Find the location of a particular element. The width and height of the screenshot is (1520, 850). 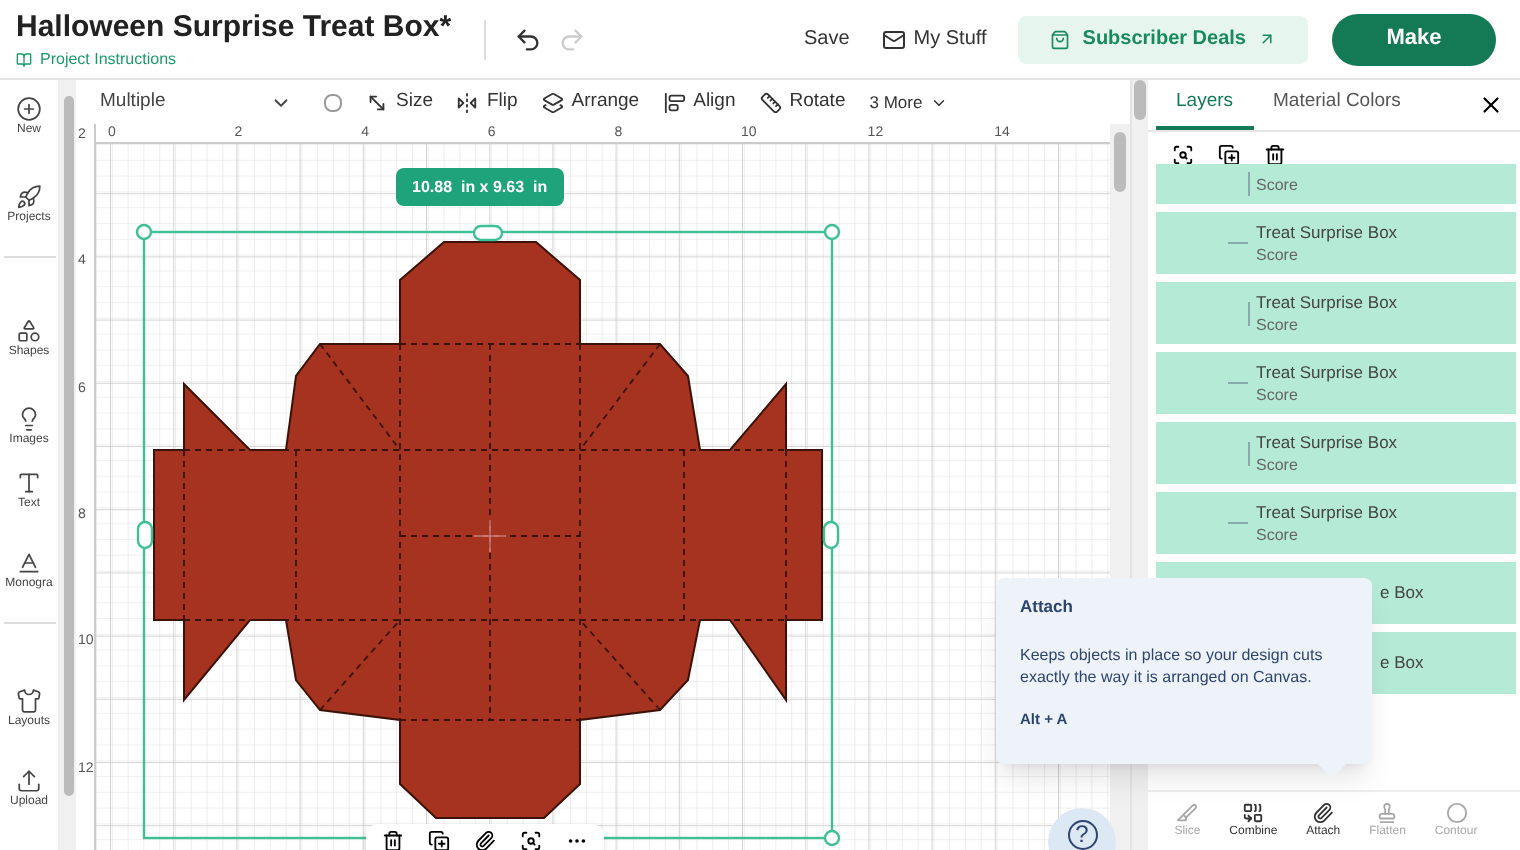

undo-icon is located at coordinates (527, 39).